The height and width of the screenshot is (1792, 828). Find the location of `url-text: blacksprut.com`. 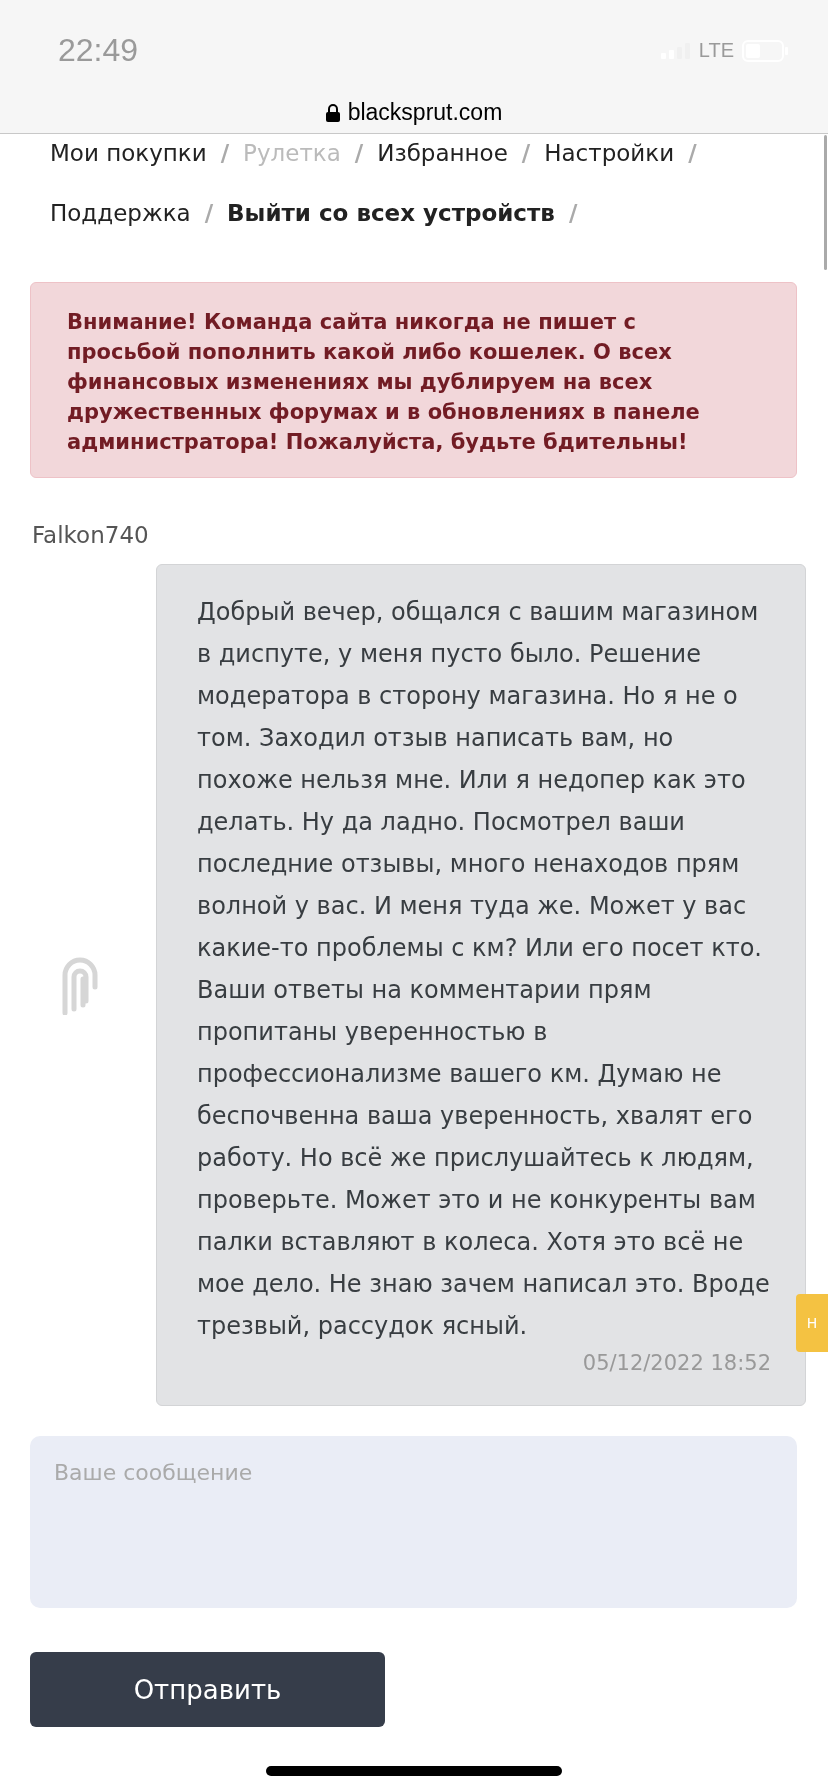

url-text: blacksprut.com is located at coordinates (425, 112).